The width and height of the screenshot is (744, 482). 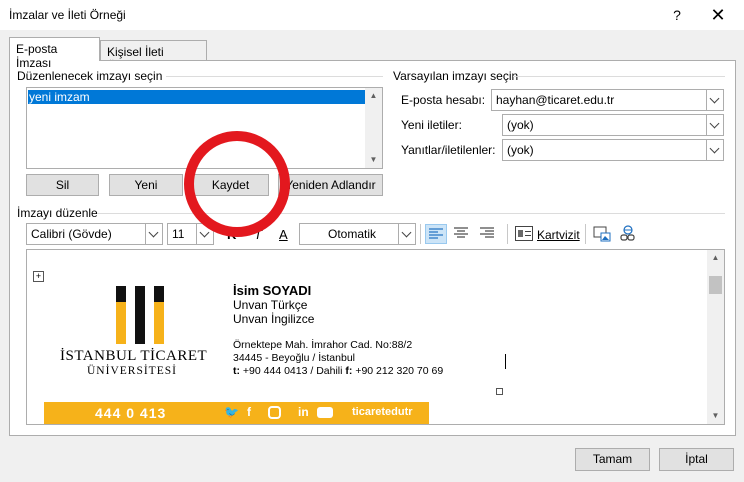 What do you see at coordinates (431, 125) in the screenshot?
I see `new-messages-label: Yeni iletiler:` at bounding box center [431, 125].